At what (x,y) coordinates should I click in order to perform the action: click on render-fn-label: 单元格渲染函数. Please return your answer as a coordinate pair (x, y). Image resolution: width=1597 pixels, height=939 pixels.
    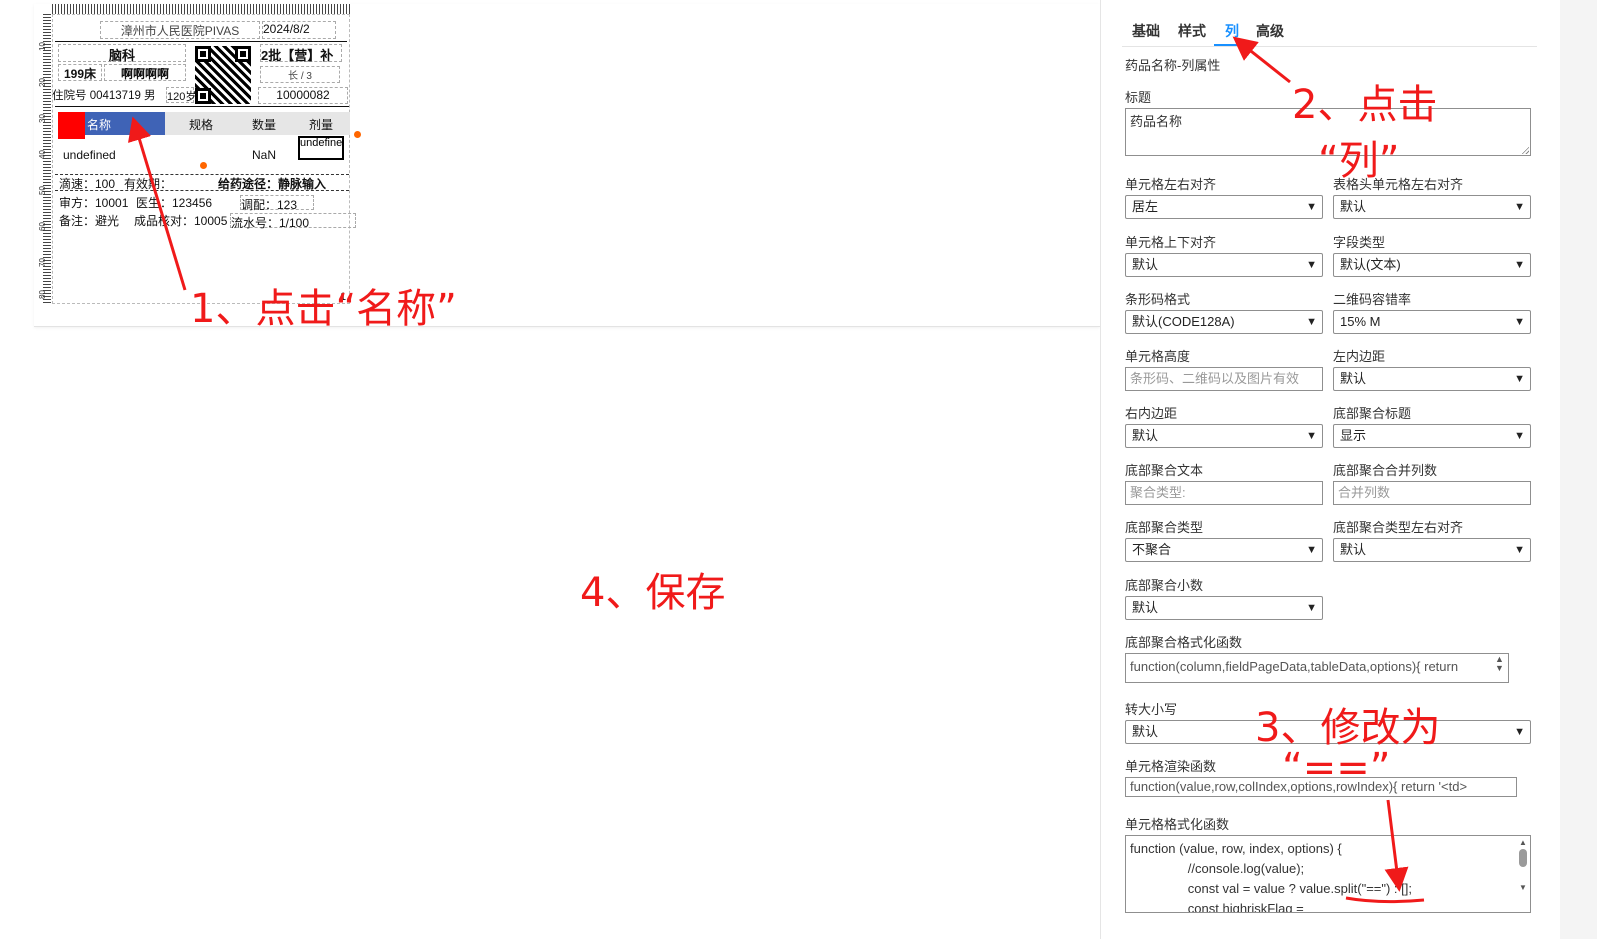
    Looking at the image, I should click on (1171, 766).